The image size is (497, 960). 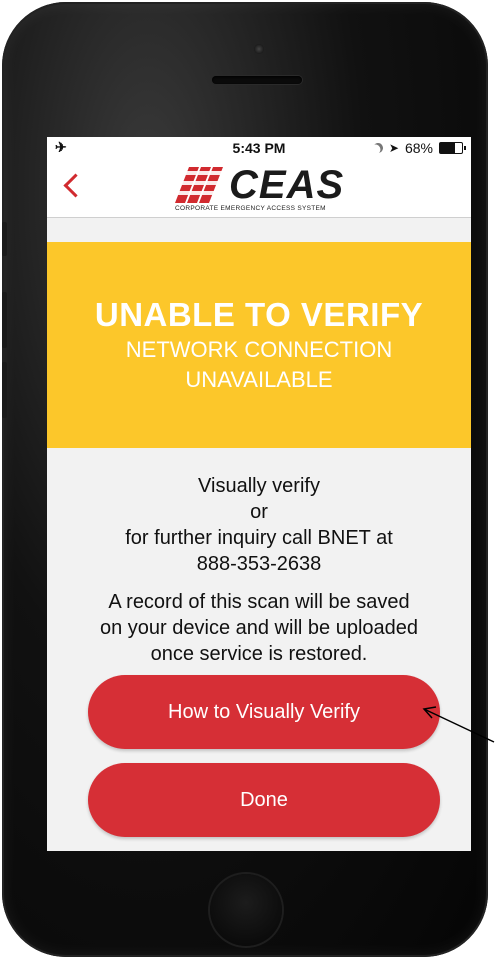 I want to click on logo-tagline: CORPORATE EMERGENCY ACCESS SYSTEM, so click(x=250, y=208).